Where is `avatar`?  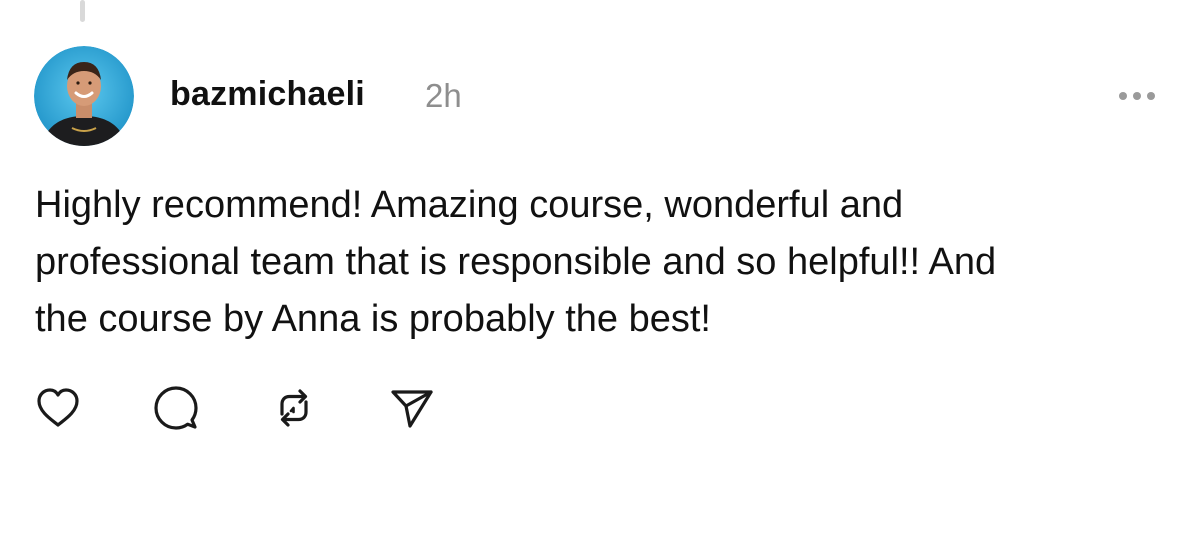
avatar is located at coordinates (84, 96).